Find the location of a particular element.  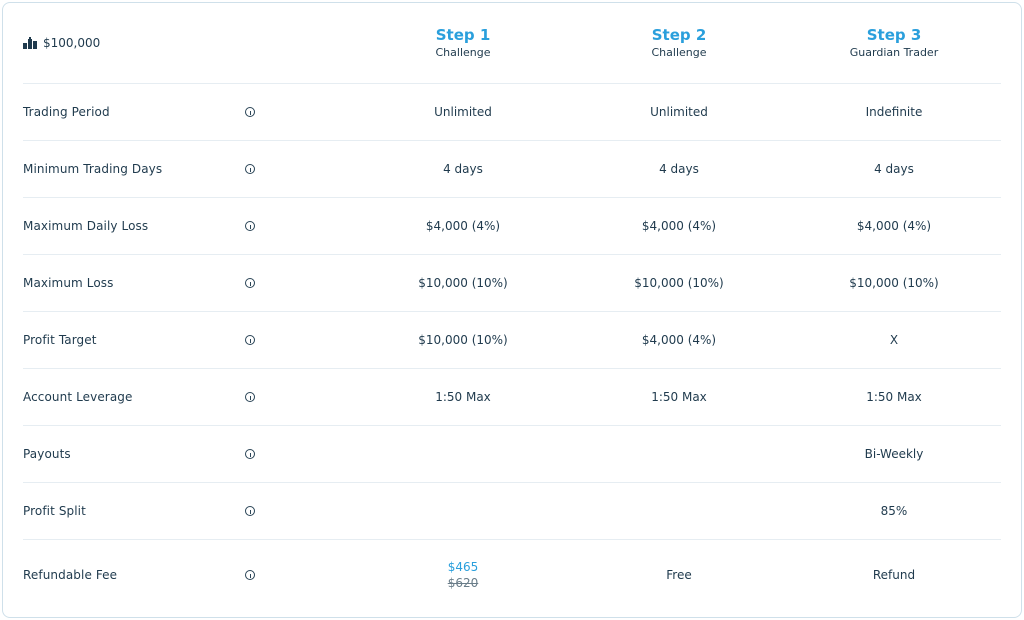

step-2-value: Unlimited is located at coordinates (679, 112).